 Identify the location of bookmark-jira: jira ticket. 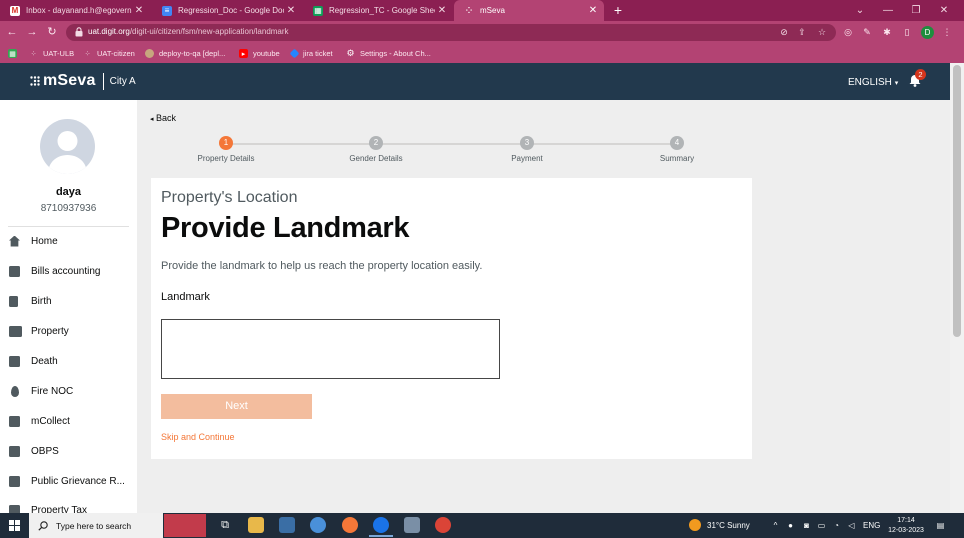
(311, 53).